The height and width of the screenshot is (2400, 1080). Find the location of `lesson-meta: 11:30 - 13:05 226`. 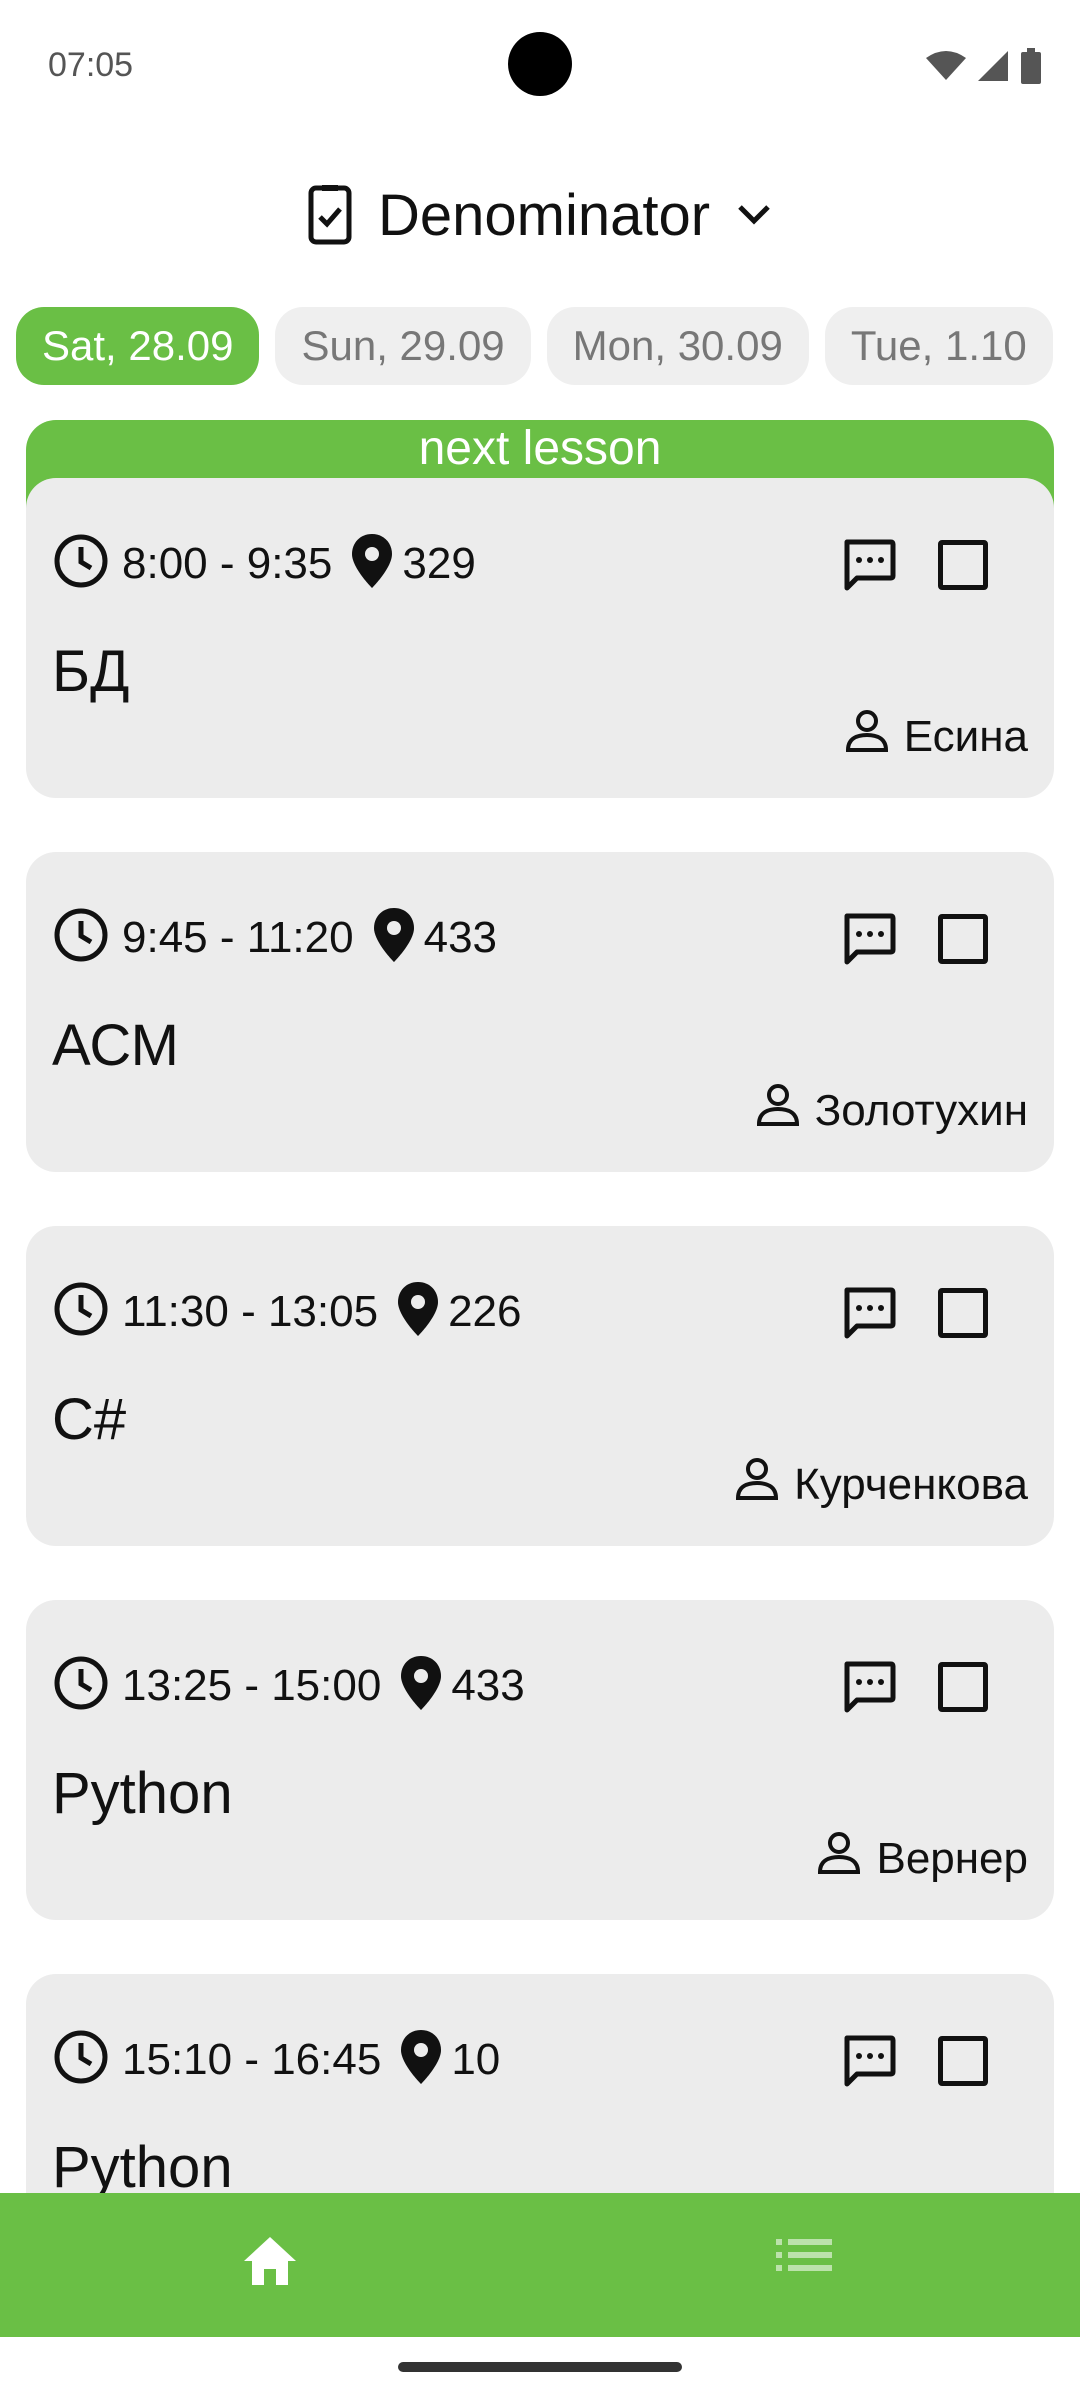

lesson-meta: 11:30 - 13:05 226 is located at coordinates (286, 1311).